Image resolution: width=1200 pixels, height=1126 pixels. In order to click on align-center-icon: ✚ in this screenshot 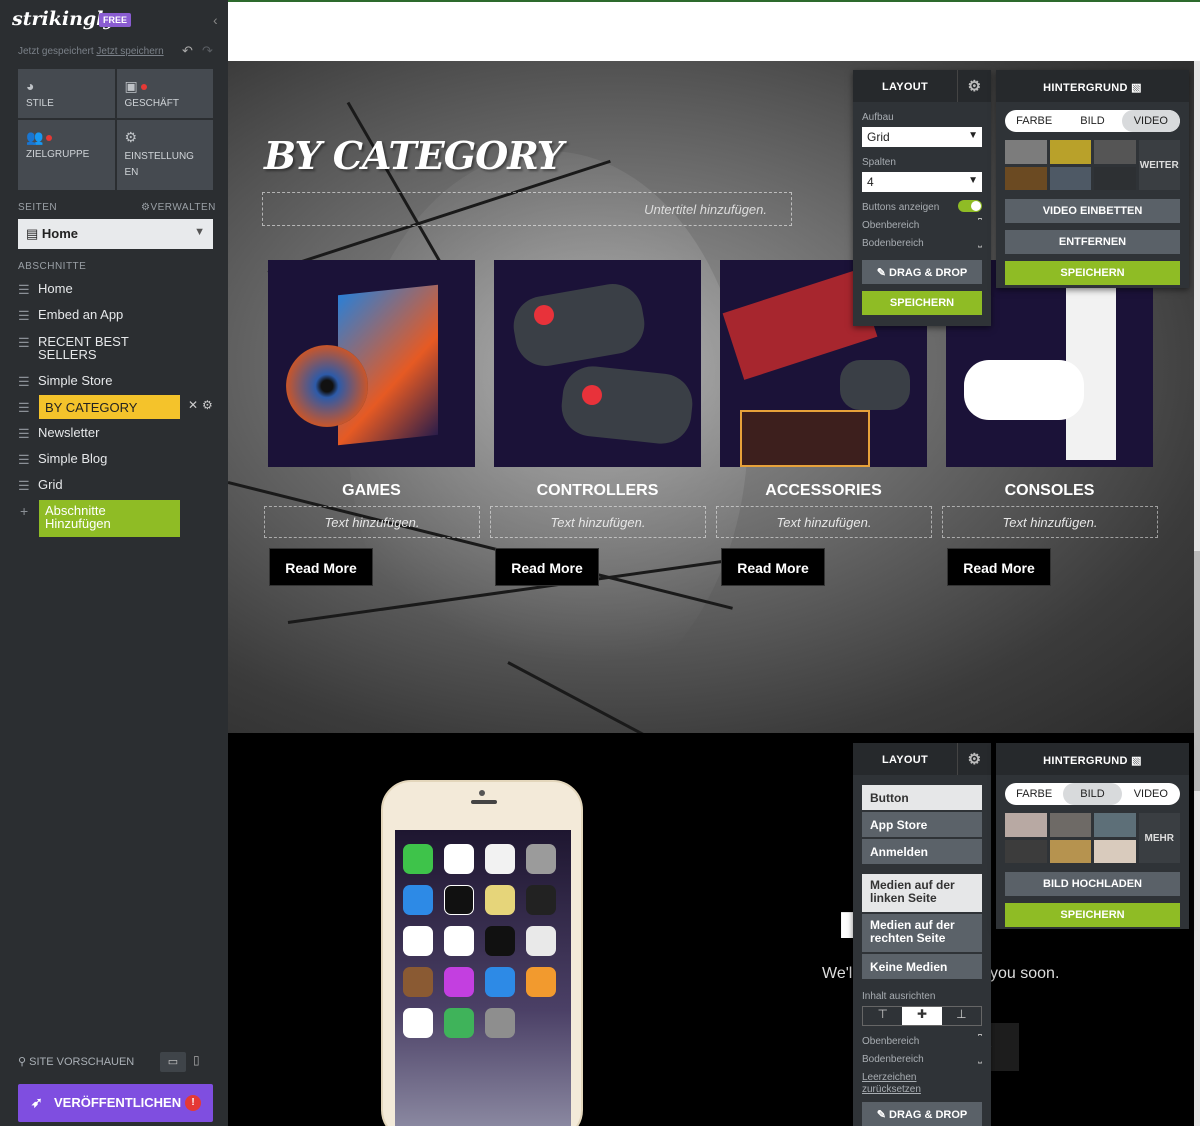, I will do `click(922, 1016)`.